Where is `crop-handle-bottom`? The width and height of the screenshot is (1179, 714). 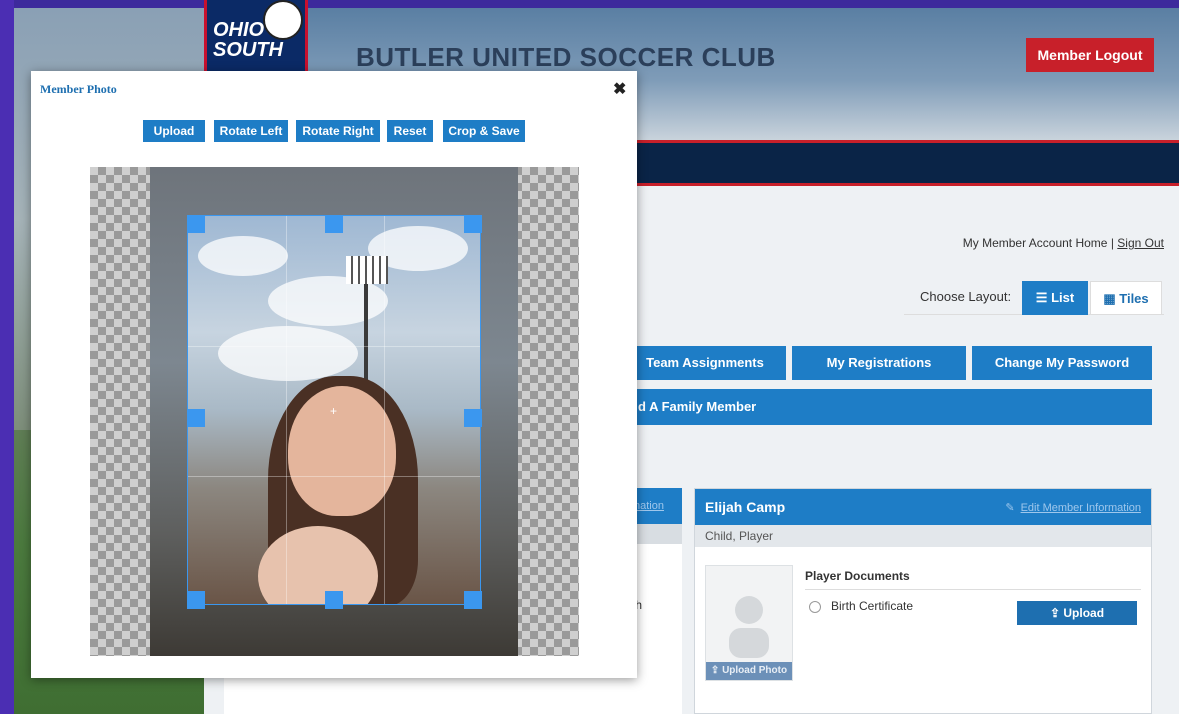
crop-handle-bottom is located at coordinates (334, 600).